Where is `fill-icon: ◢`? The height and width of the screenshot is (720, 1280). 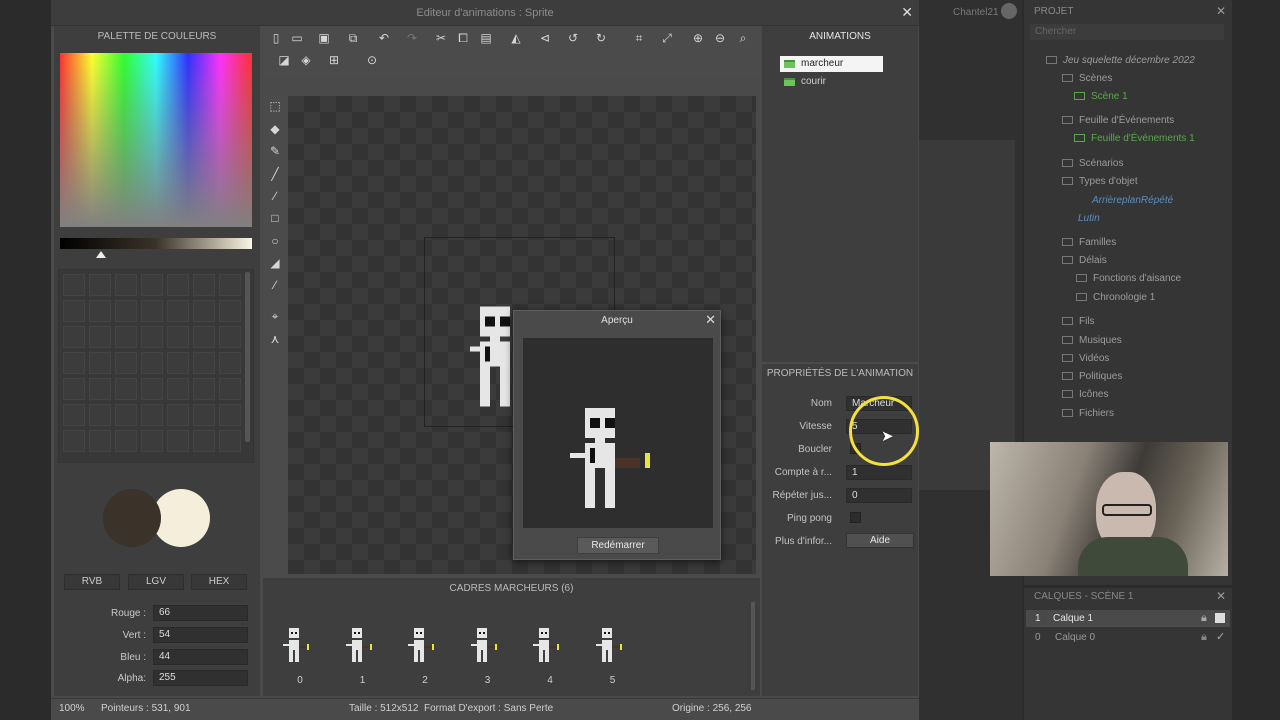 fill-icon: ◢ is located at coordinates (275, 263).